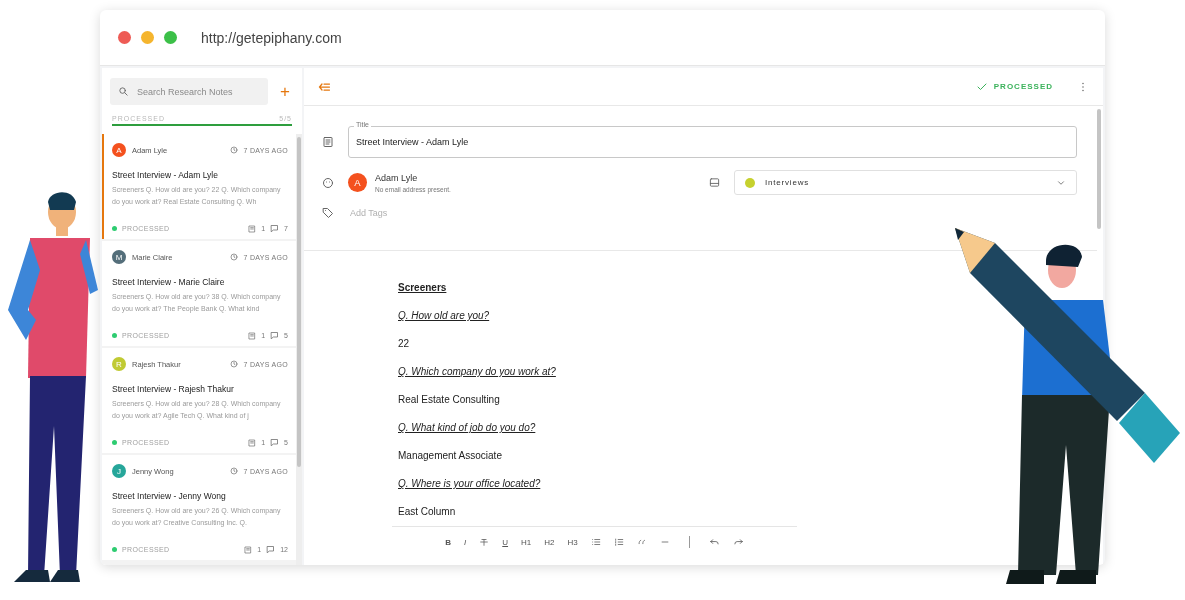 This screenshot has height=600, width=1185. Describe the element at coordinates (905, 182) in the screenshot. I see `folder-select: Interviews` at that location.